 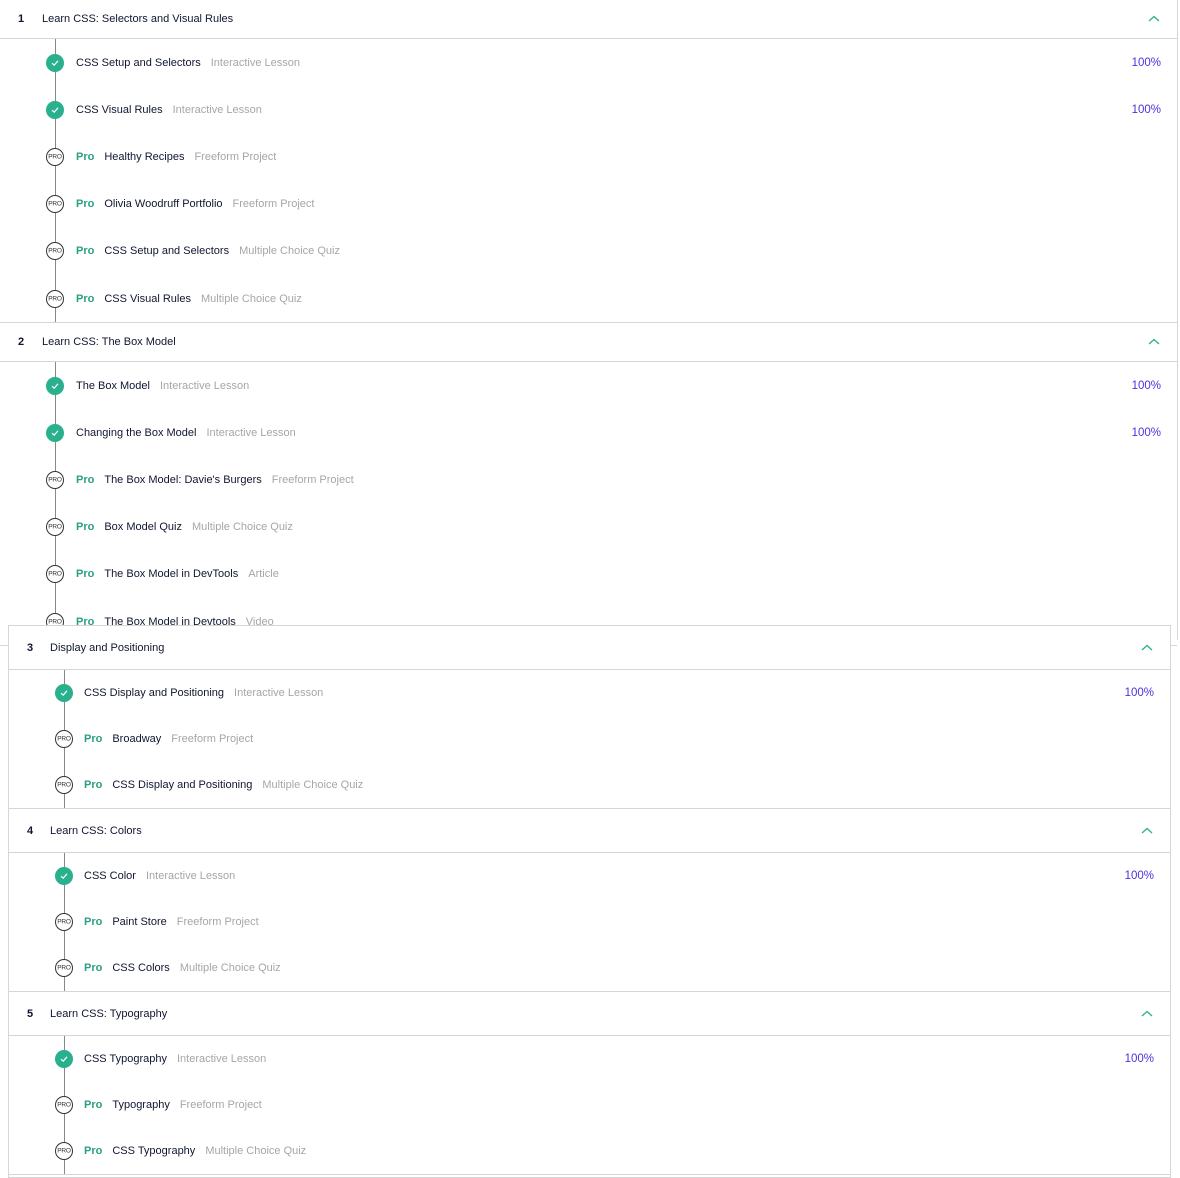 What do you see at coordinates (589, 1059) in the screenshot?
I see `content-item: CSS Typography Interactive Lesson 100%` at bounding box center [589, 1059].